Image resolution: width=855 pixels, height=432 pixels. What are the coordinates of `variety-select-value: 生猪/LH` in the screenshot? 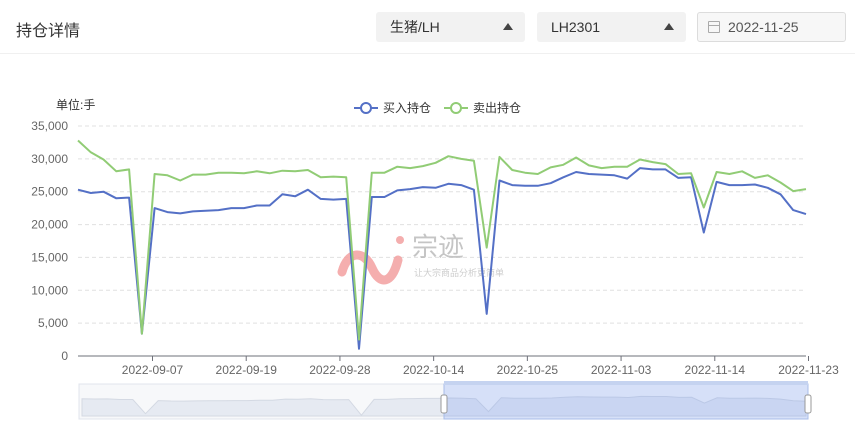 It's located at (415, 27).